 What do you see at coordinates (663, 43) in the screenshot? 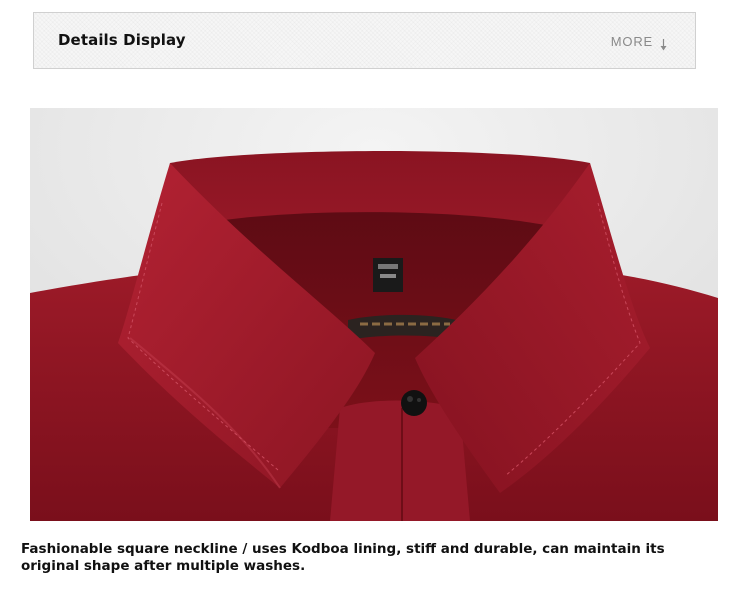
I see `arrow-down-icon` at bounding box center [663, 43].